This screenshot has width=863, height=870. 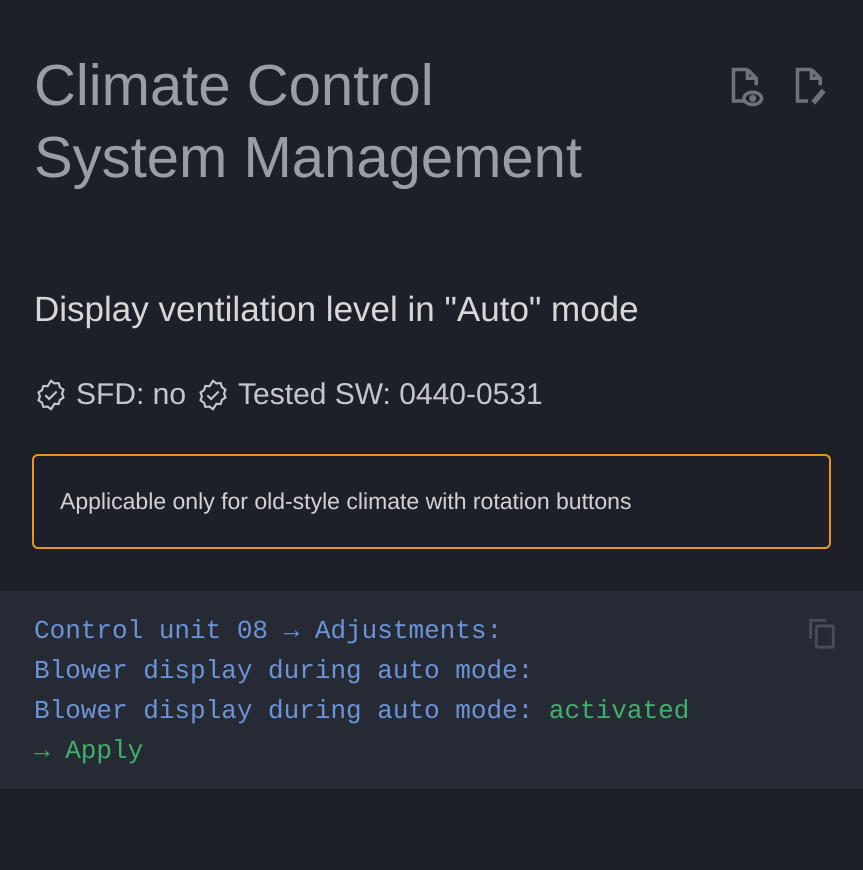 I want to click on badge-label: Tested SW: 0440-0531, so click(x=390, y=395).